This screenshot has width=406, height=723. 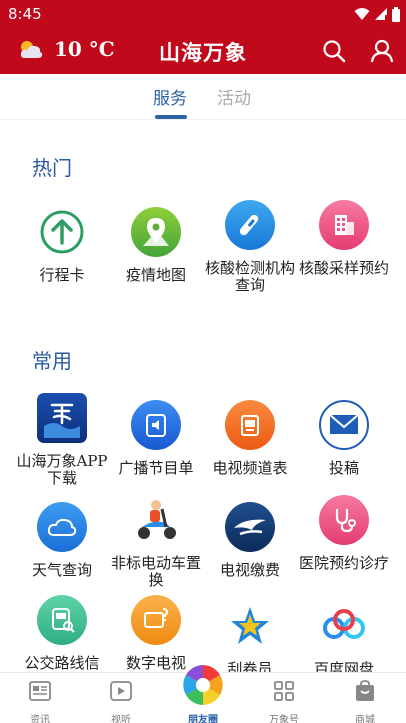 What do you see at coordinates (203, 719) in the screenshot?
I see `nav-label: 朋友圈` at bounding box center [203, 719].